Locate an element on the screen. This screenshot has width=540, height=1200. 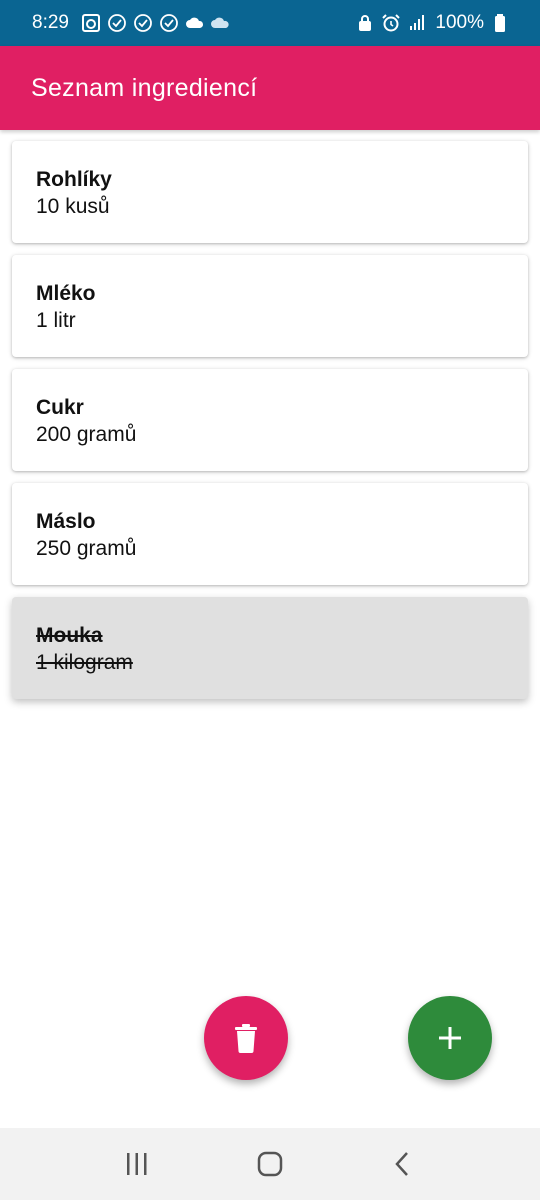
ingredient-quantity: 1 litr is located at coordinates (56, 320).